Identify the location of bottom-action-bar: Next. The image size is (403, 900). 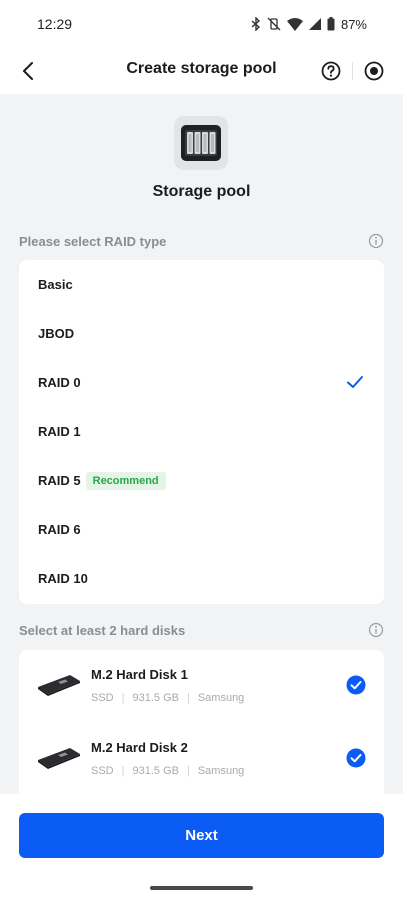
(201, 847).